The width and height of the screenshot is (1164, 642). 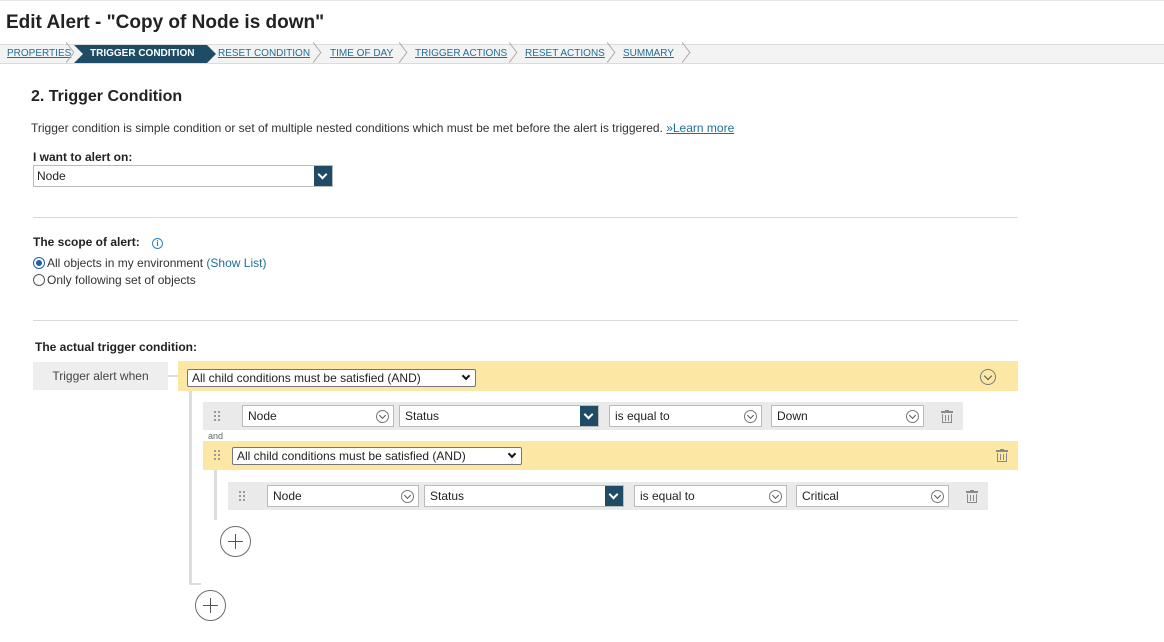 What do you see at coordinates (1002, 455) in the screenshot?
I see `delete-group-icon` at bounding box center [1002, 455].